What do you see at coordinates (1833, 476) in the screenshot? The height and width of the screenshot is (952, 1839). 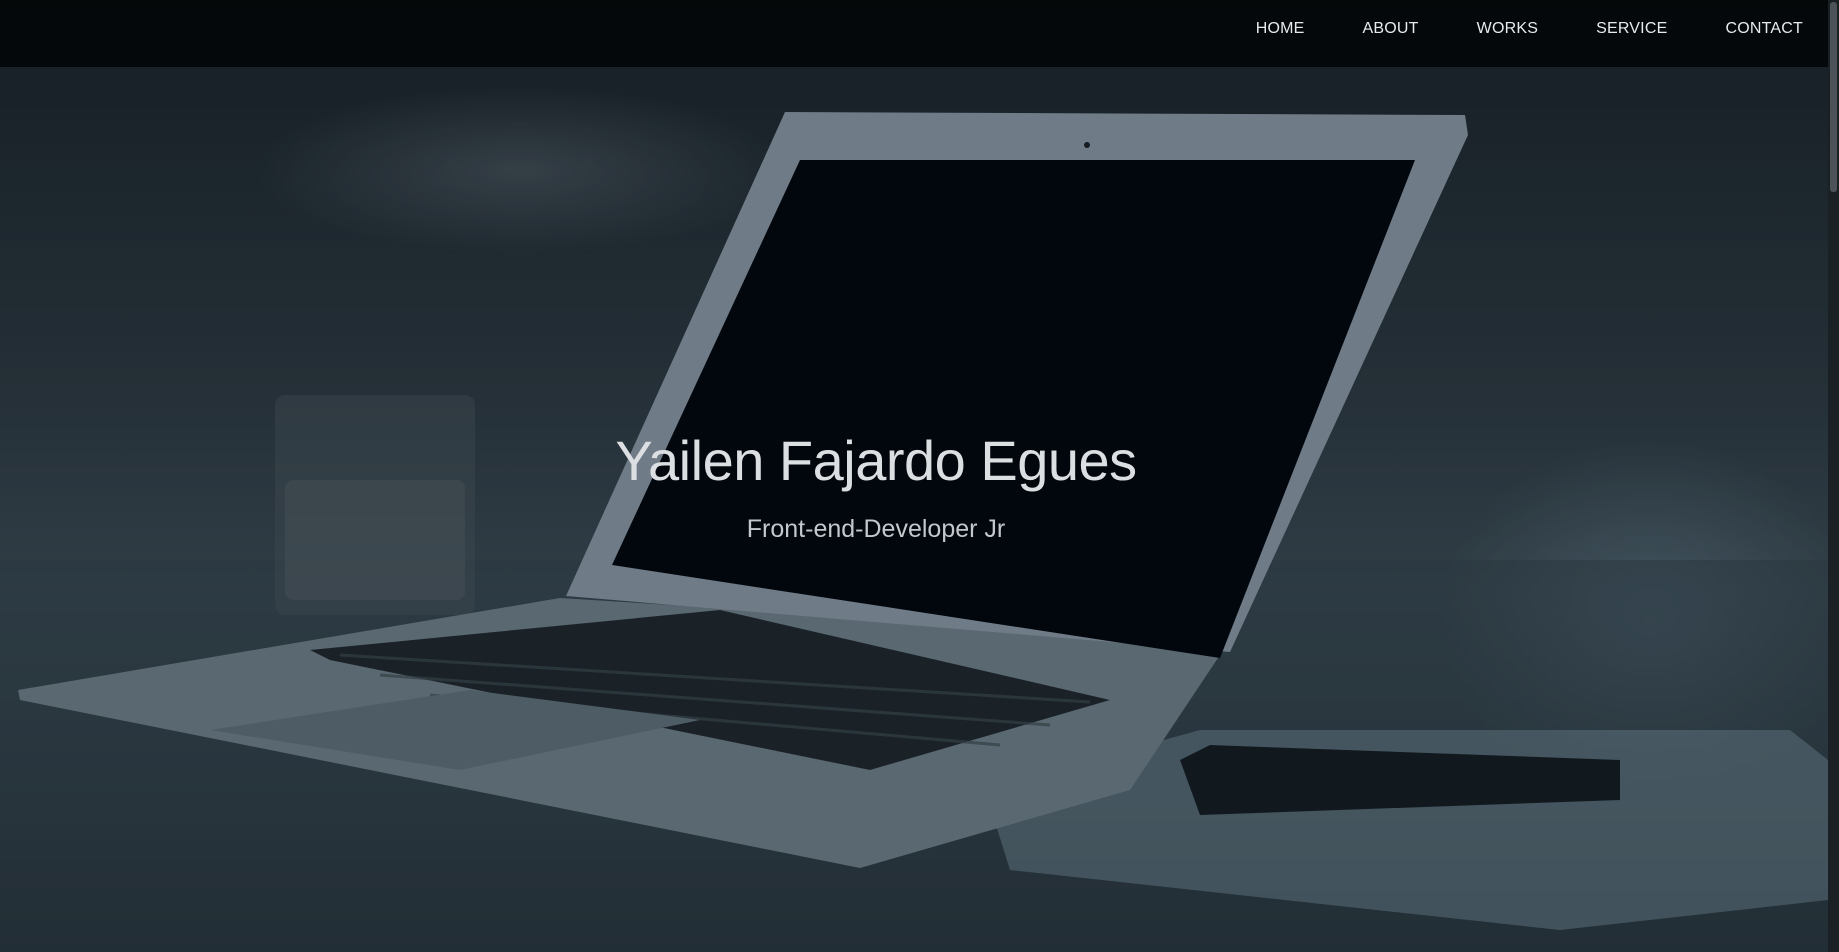 I see `vertical-scrollbar` at bounding box center [1833, 476].